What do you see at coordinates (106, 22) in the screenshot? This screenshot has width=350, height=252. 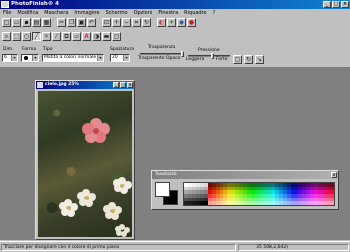 I see `zoom-fit-icon: ⊡` at bounding box center [106, 22].